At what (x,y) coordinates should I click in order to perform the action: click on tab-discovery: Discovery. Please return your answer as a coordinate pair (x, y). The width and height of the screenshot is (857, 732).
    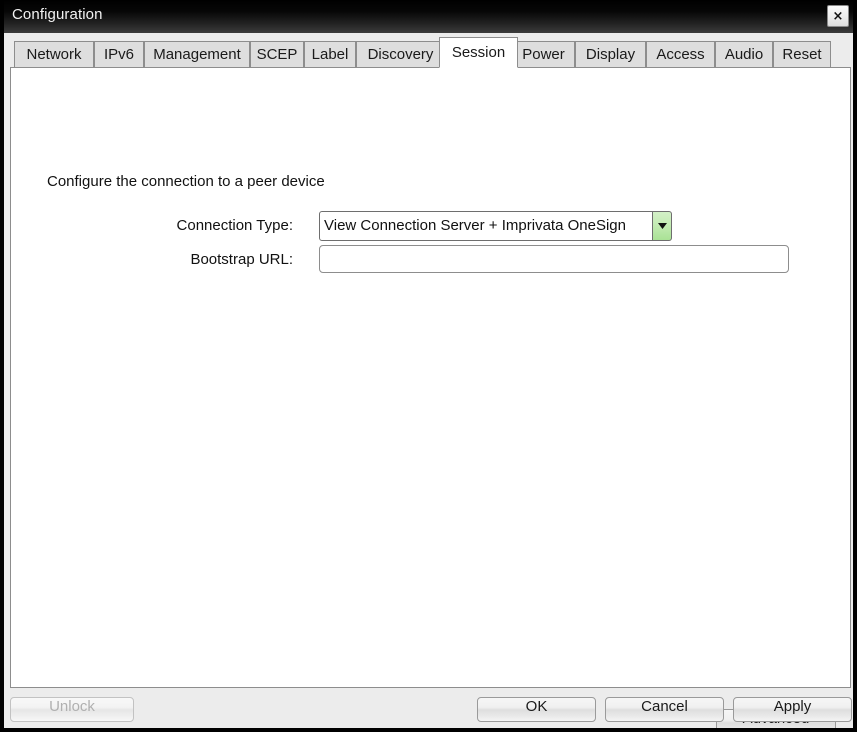
    Looking at the image, I should click on (400, 54).